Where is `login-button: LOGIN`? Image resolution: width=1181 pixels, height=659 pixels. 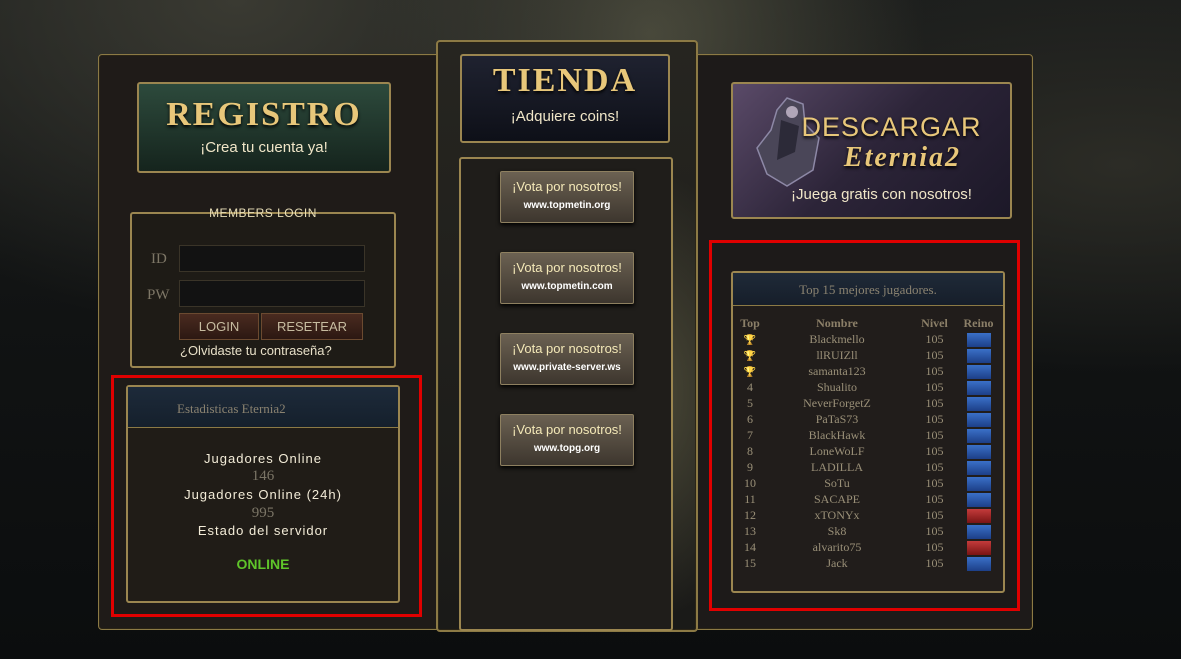 login-button: LOGIN is located at coordinates (219, 326).